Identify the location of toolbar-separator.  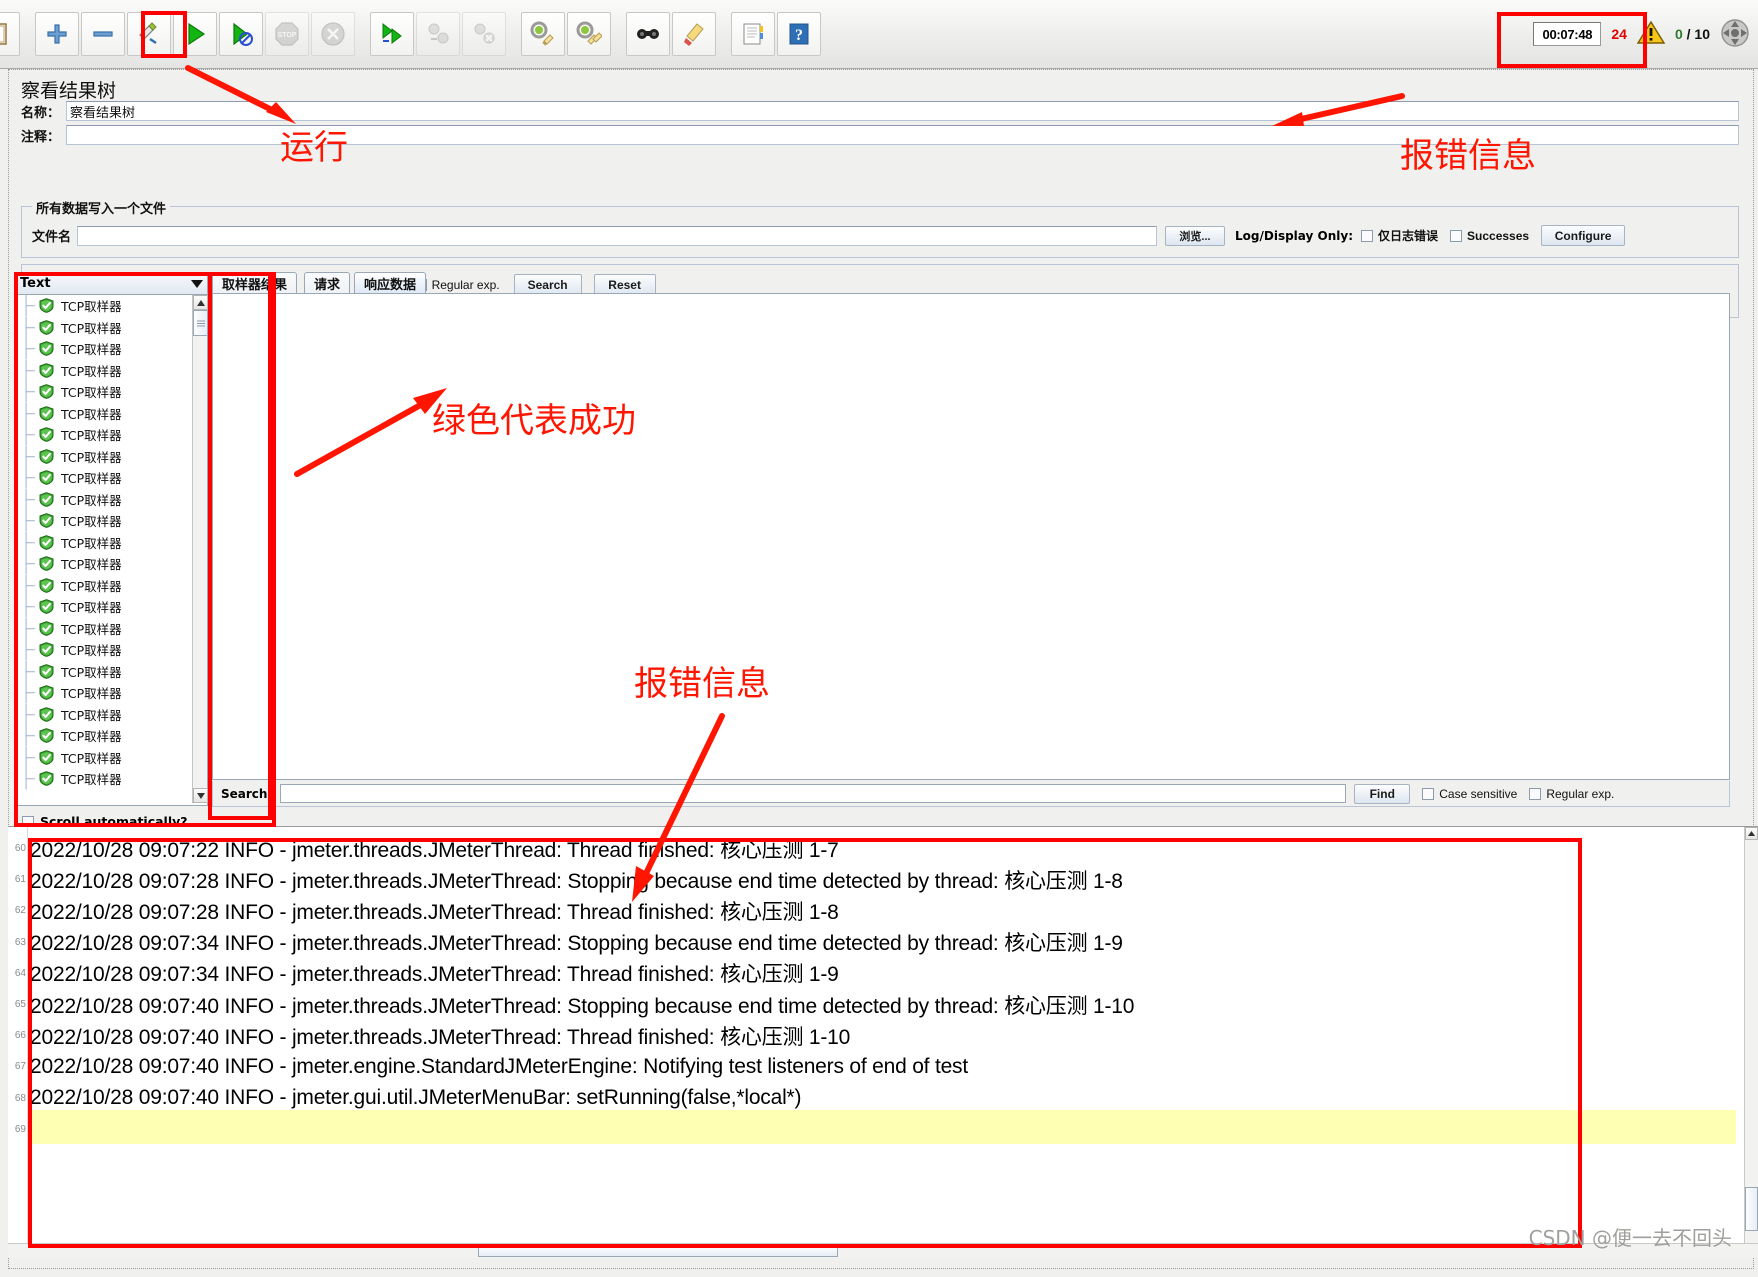
(513, 34).